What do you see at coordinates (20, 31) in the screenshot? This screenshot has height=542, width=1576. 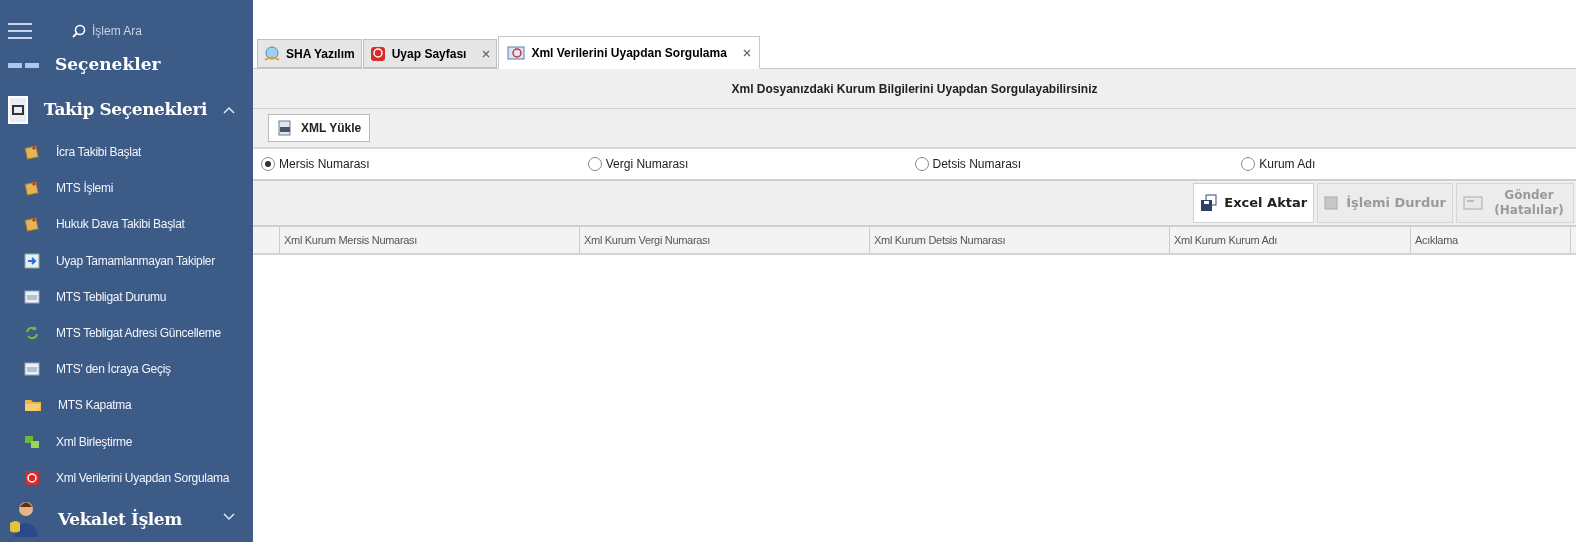 I see `menu-icon` at bounding box center [20, 31].